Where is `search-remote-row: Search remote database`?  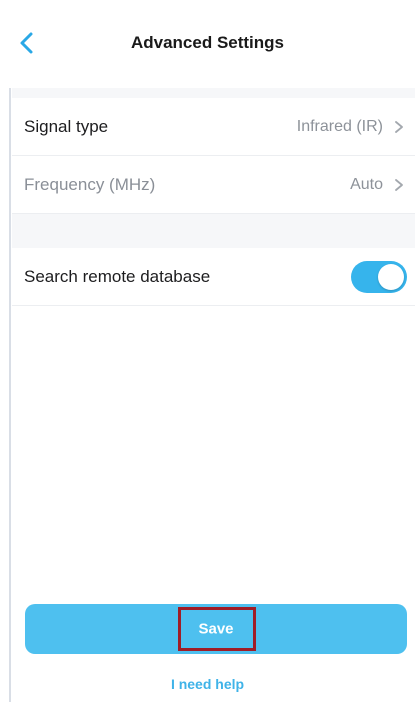
search-remote-row: Search remote database is located at coordinates (213, 277).